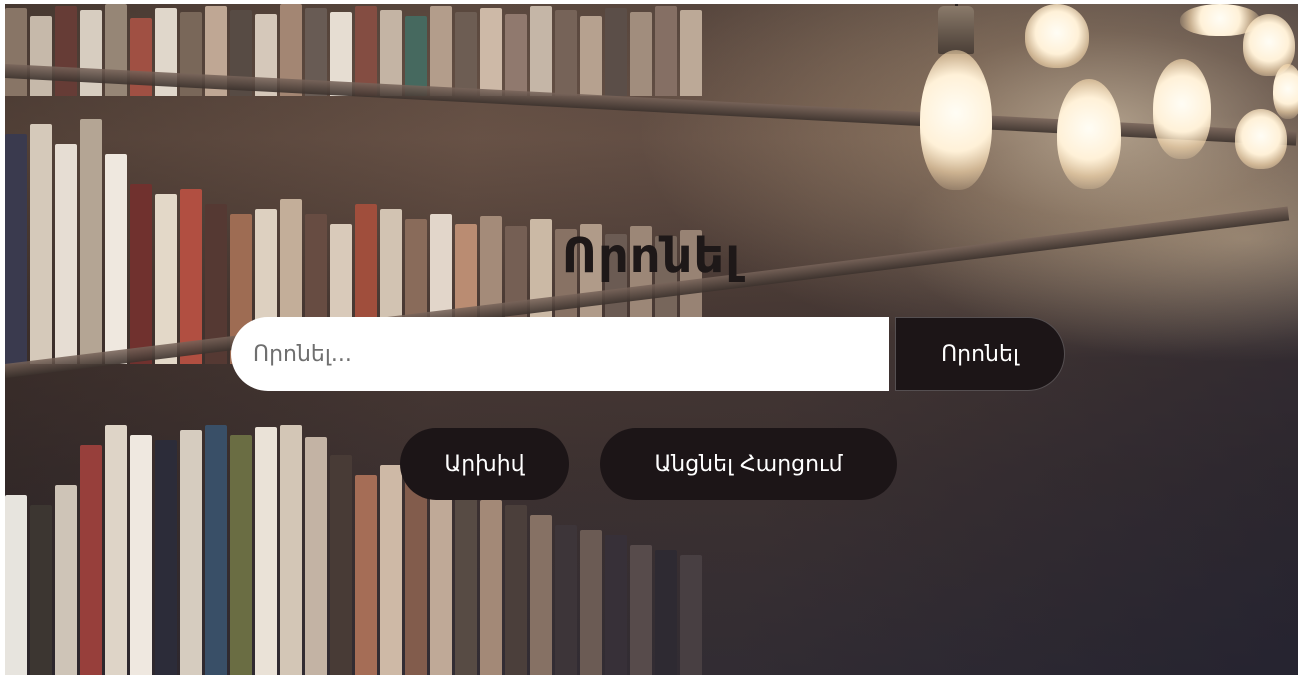 The width and height of the screenshot is (1307, 675). I want to click on page-title: Որոնել, so click(651, 256).